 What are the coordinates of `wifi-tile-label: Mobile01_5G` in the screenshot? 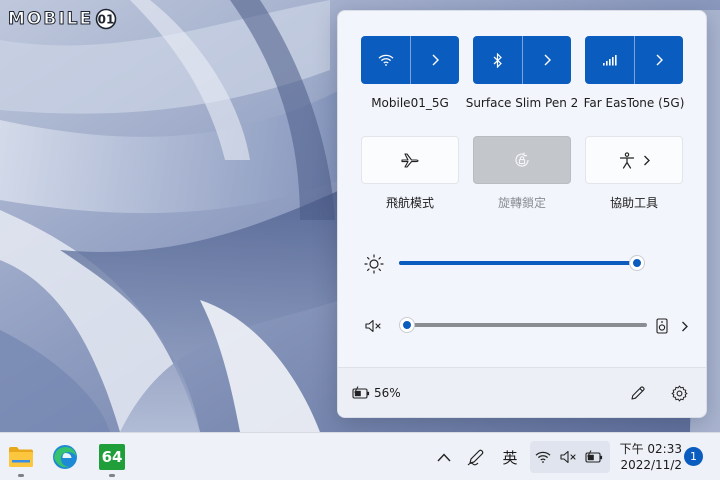 It's located at (410, 103).